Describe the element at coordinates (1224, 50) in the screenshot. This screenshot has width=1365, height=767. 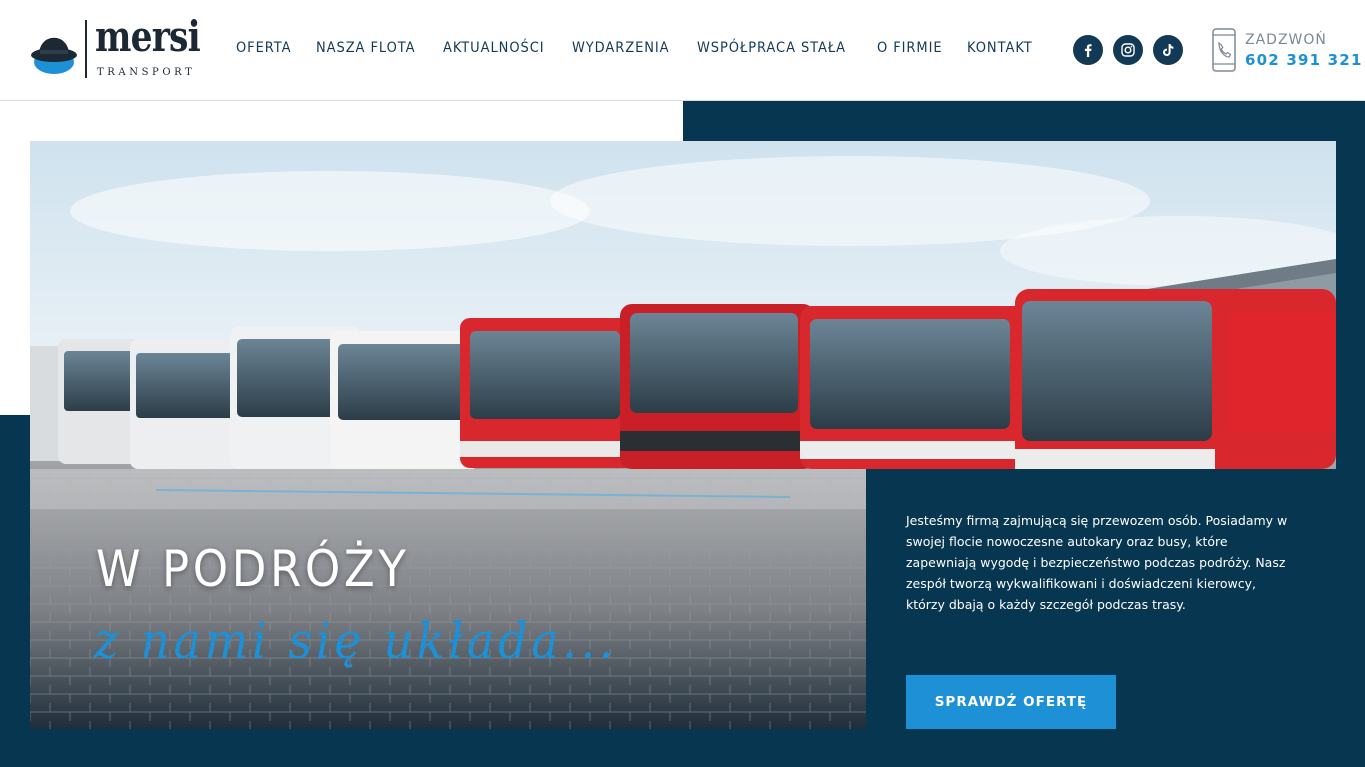
I see `phone-icon` at that location.